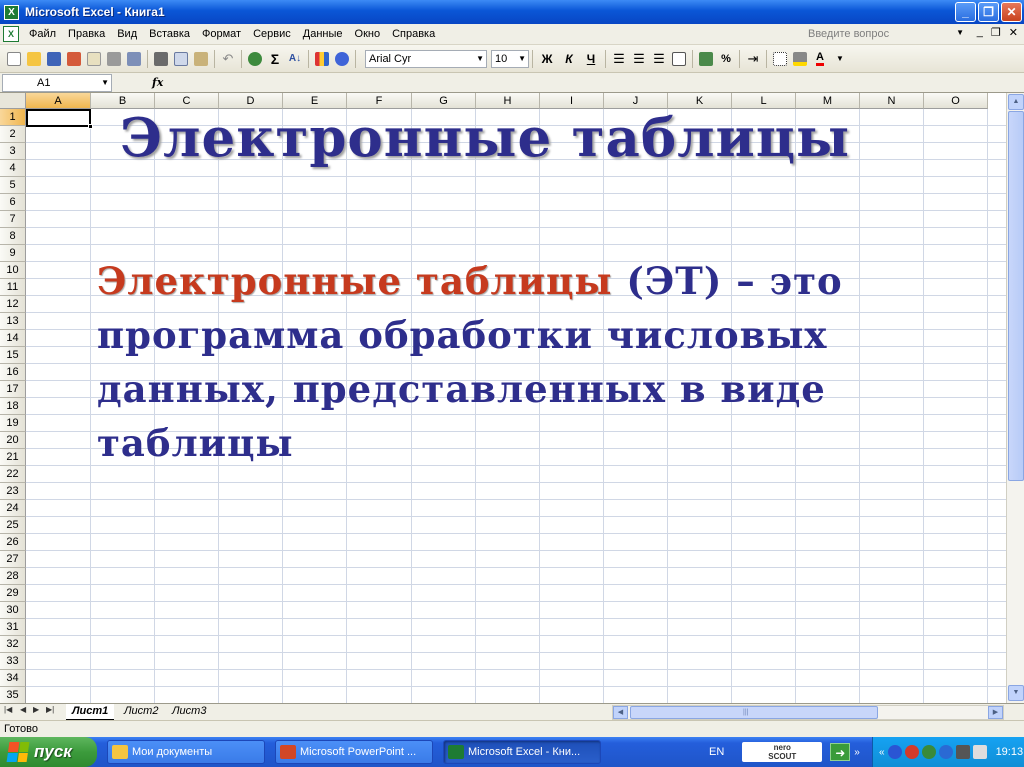 The height and width of the screenshot is (767, 1024). What do you see at coordinates (13, 695) in the screenshot?
I see `row-header-35: 35` at bounding box center [13, 695].